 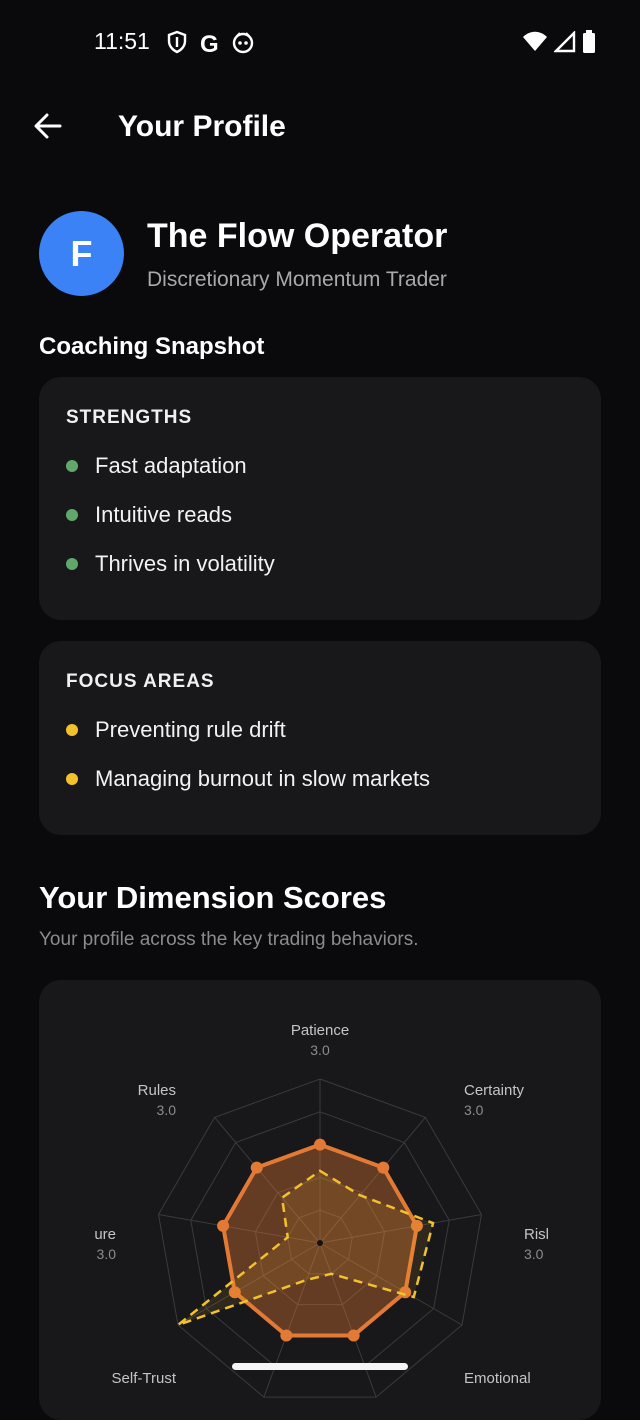 What do you see at coordinates (320, 1050) in the screenshot?
I see `axis-score-patience: 3.0` at bounding box center [320, 1050].